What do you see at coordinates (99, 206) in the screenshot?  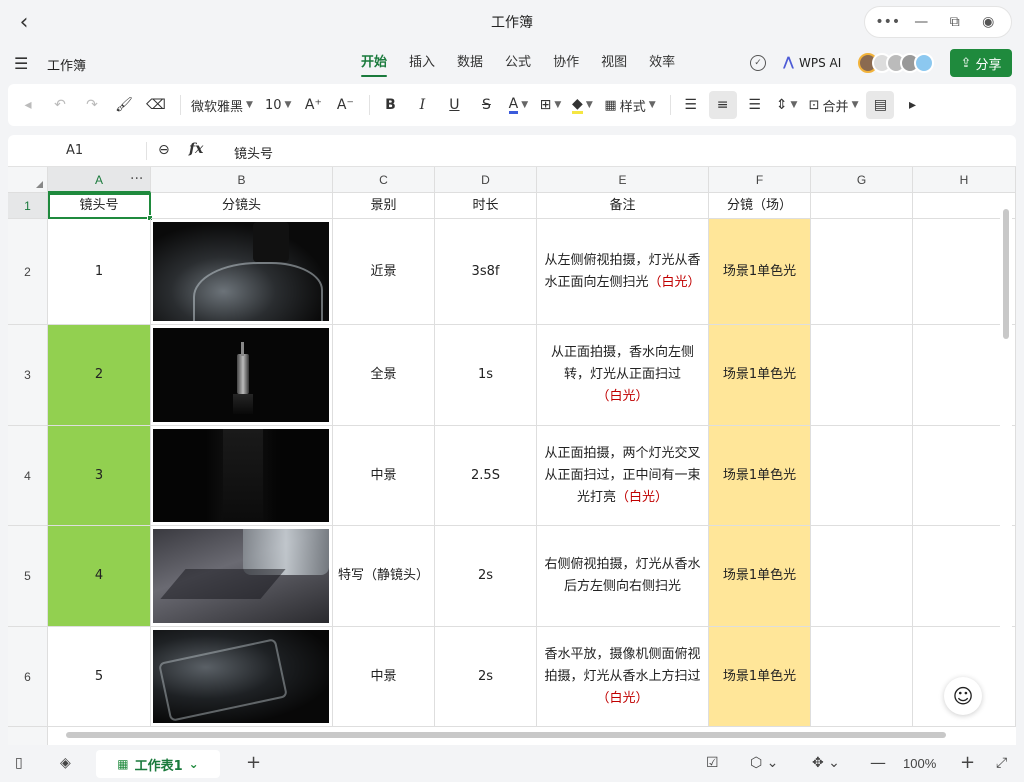 I see `cell-a1: 镜头号` at bounding box center [99, 206].